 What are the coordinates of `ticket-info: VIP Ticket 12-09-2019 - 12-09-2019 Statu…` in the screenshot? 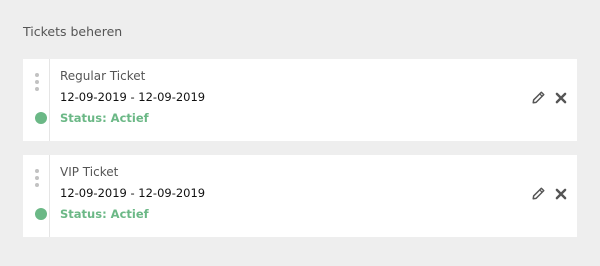 It's located at (132, 193).